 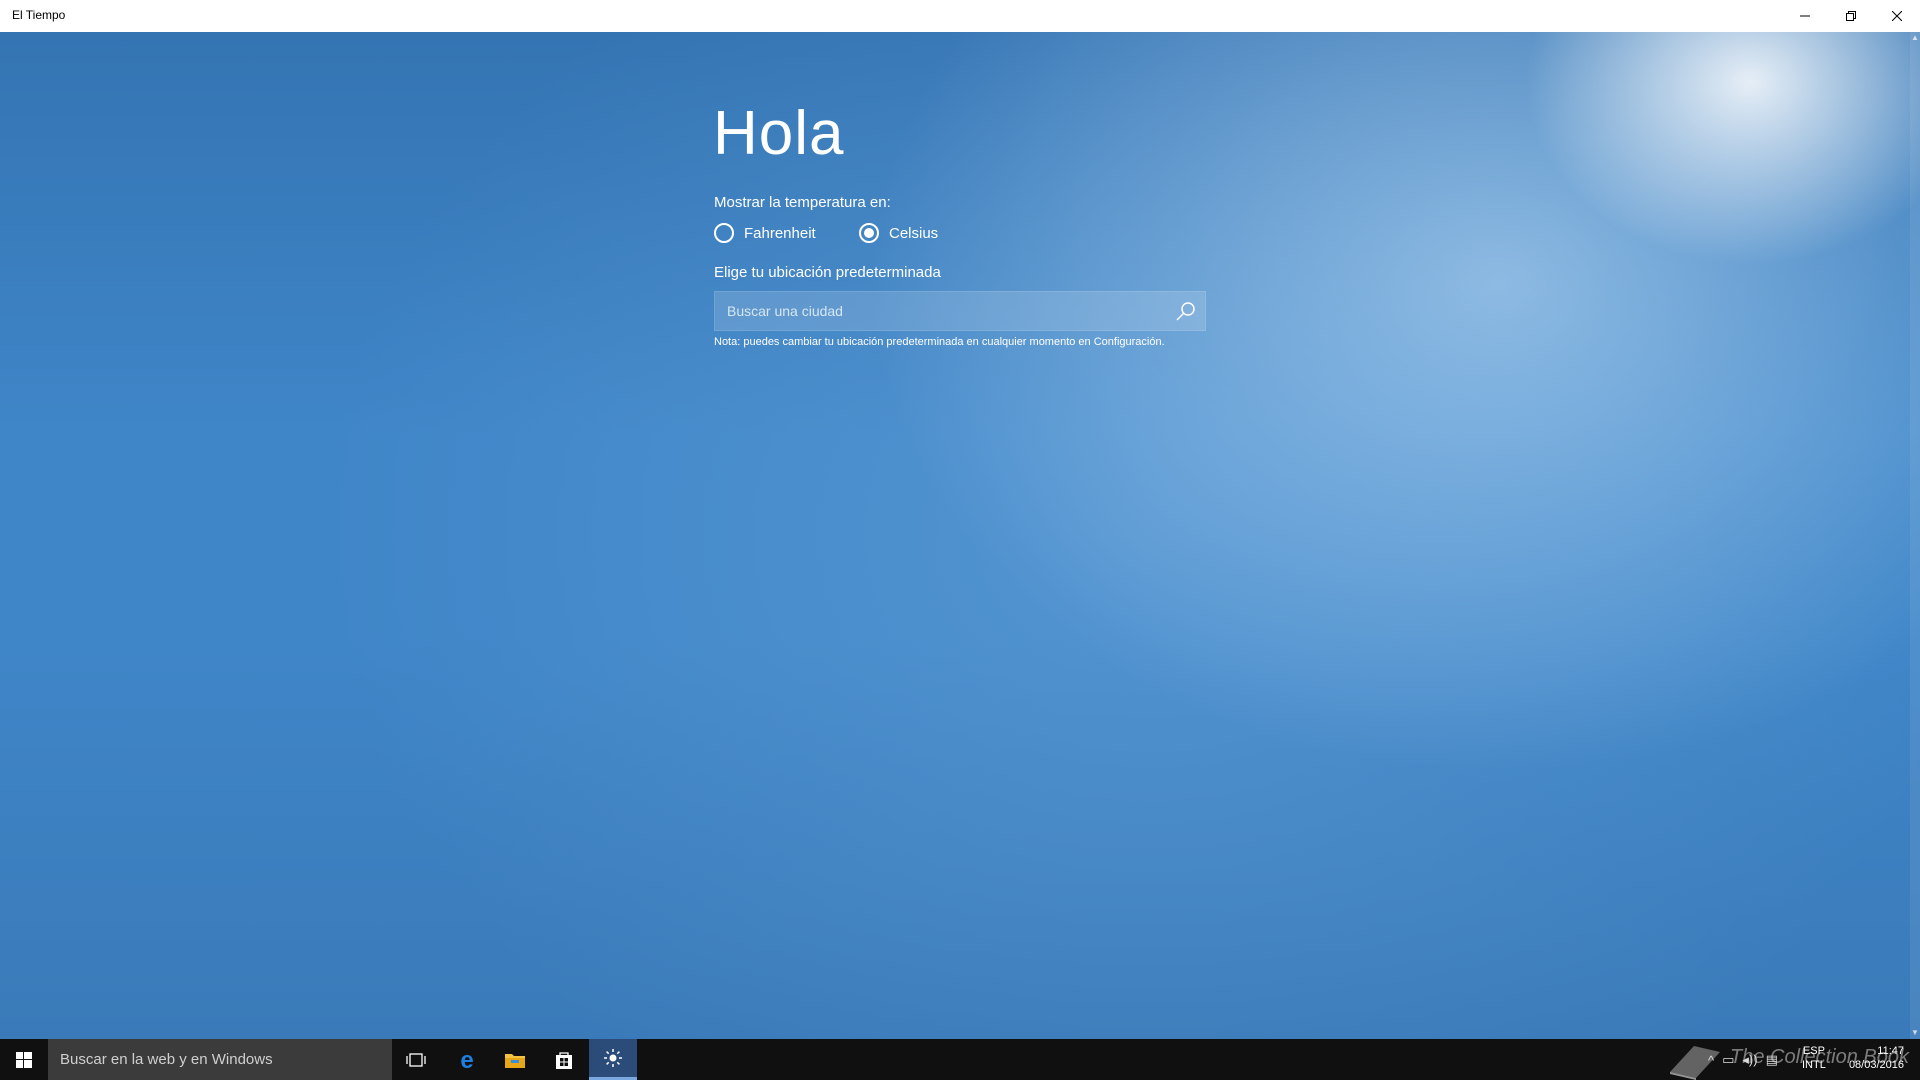 I want to click on svg-text: e, so click(x=466, y=1060).